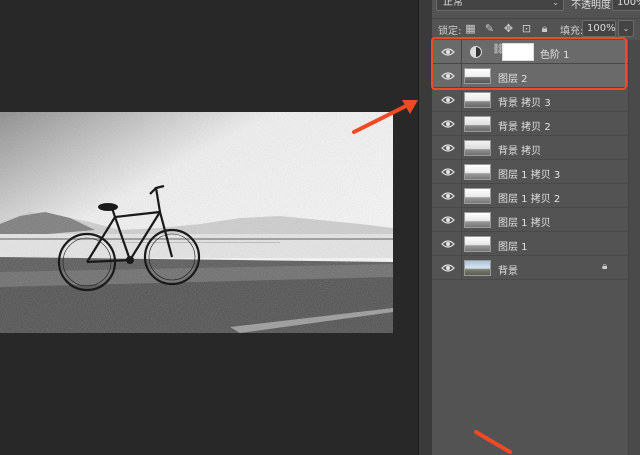  What do you see at coordinates (572, 31) in the screenshot?
I see `fill-label: 填充:` at bounding box center [572, 31].